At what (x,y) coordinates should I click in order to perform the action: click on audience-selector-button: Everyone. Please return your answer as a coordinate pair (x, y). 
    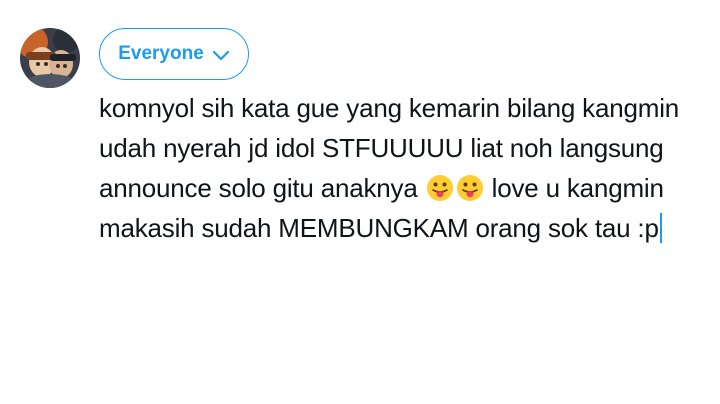
    Looking at the image, I should click on (174, 54).